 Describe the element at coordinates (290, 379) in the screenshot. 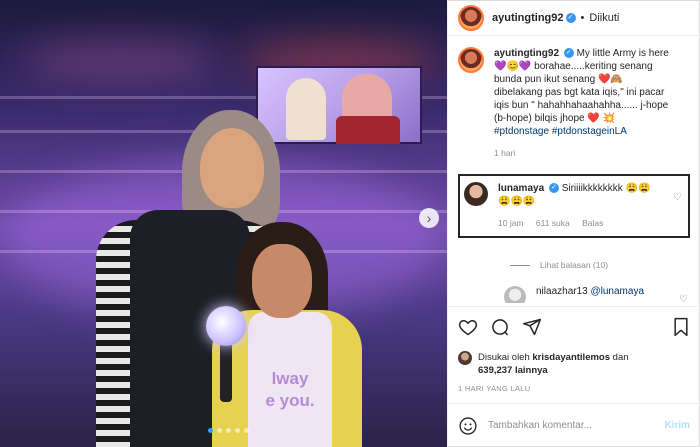

I see `girl-shirt-text: lway e you.` at that location.